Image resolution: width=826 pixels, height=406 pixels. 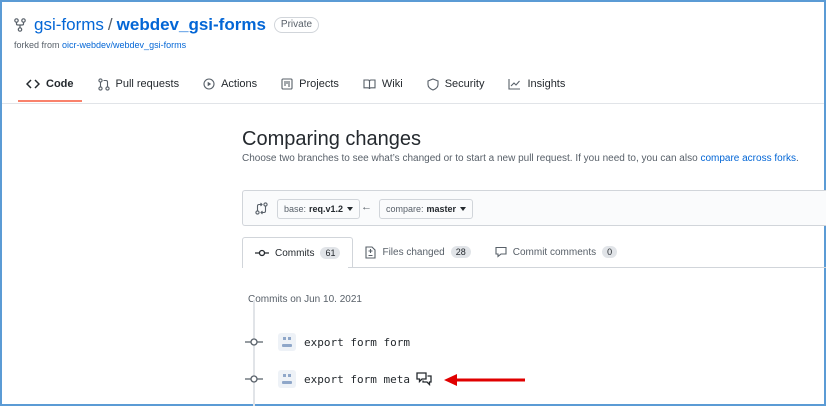 What do you see at coordinates (405, 209) in the screenshot?
I see `compare-label: compare:` at bounding box center [405, 209].